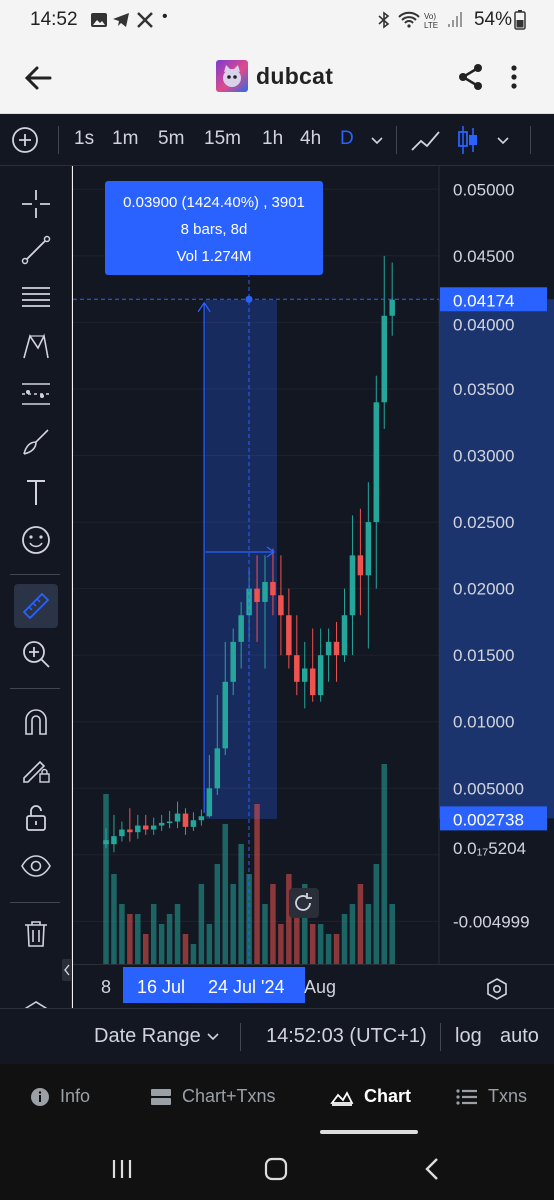 This screenshot has height=1200, width=554. I want to click on line-chart-icon, so click(426, 140).